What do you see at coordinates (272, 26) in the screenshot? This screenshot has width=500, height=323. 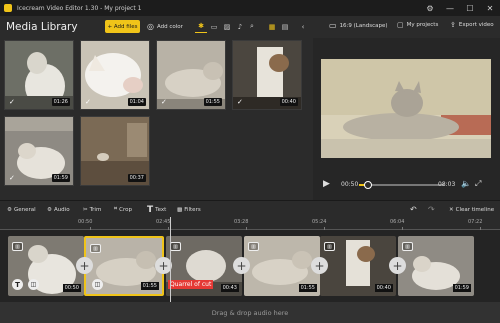 I see `grid-view-icon: ▦` at bounding box center [272, 26].